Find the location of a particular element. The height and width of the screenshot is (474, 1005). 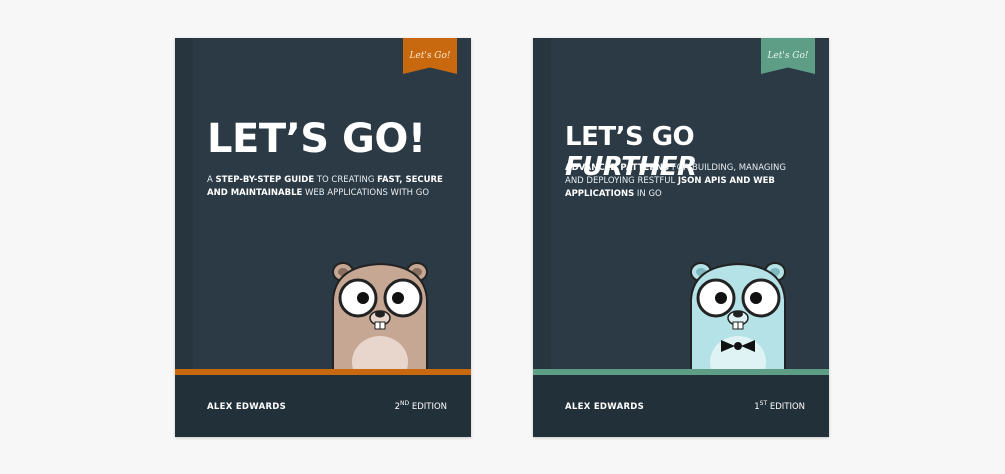

edition-label: 2ND EDITION is located at coordinates (420, 406).